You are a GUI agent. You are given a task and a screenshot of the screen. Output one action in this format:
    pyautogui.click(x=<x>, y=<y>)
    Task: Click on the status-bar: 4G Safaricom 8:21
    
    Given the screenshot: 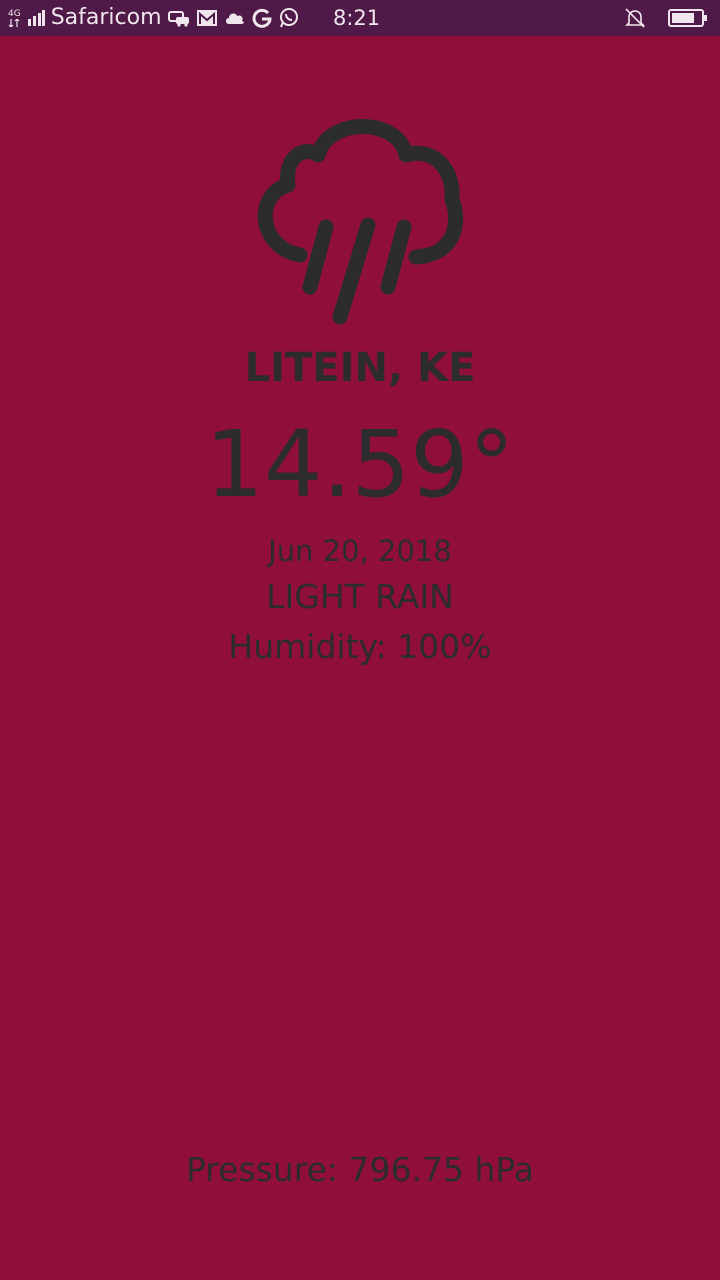 What is the action you would take?
    pyautogui.click(x=360, y=18)
    